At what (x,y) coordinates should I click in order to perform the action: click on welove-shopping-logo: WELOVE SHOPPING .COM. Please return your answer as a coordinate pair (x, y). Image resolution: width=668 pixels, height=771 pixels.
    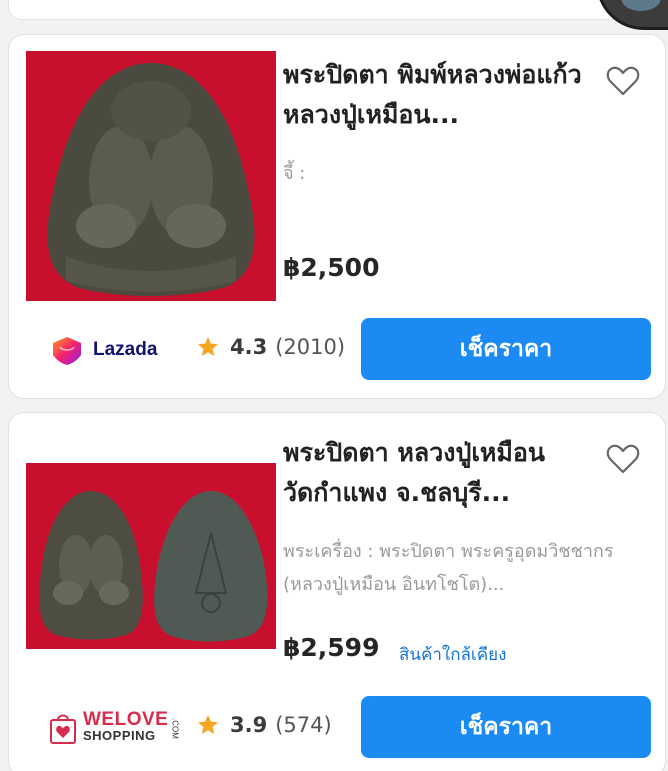
    Looking at the image, I should click on (114, 728).